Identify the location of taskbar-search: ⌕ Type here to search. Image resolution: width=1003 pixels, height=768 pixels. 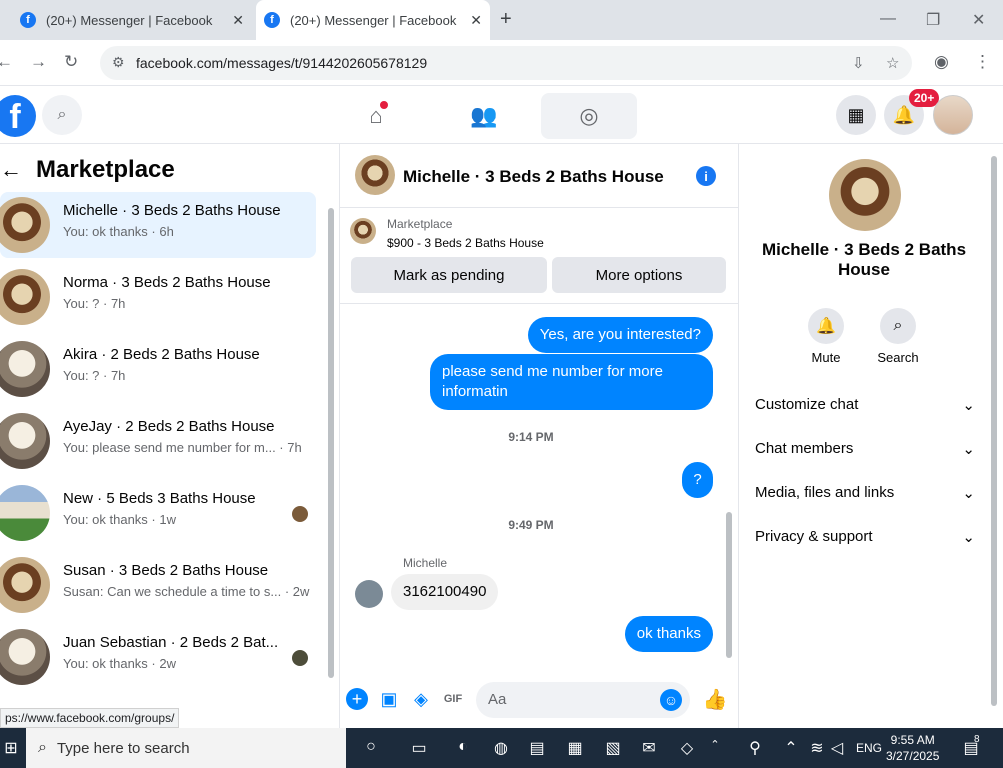
(186, 748).